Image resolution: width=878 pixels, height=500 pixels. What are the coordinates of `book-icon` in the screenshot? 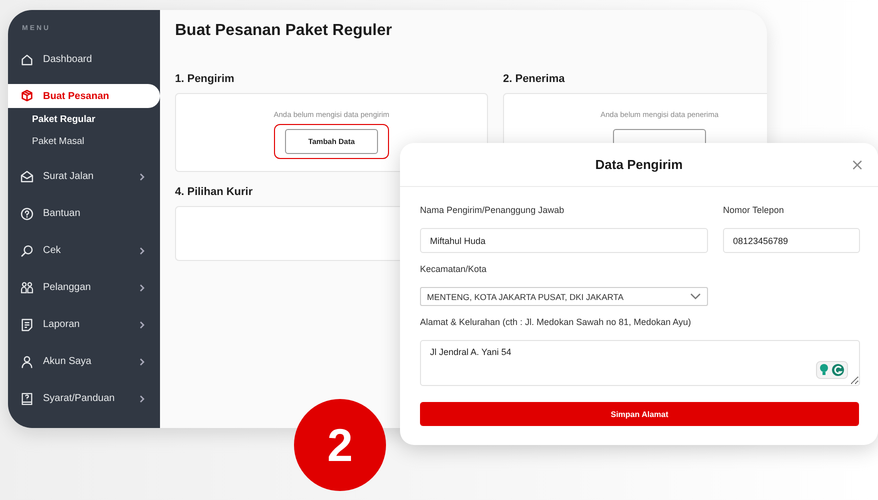 It's located at (27, 399).